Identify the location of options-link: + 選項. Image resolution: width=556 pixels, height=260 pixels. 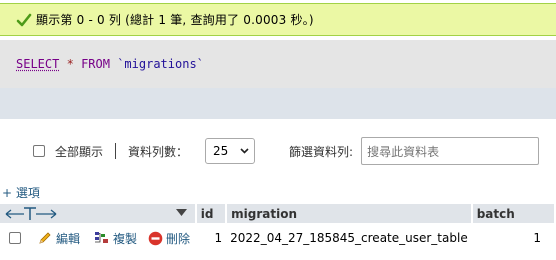
(21, 192).